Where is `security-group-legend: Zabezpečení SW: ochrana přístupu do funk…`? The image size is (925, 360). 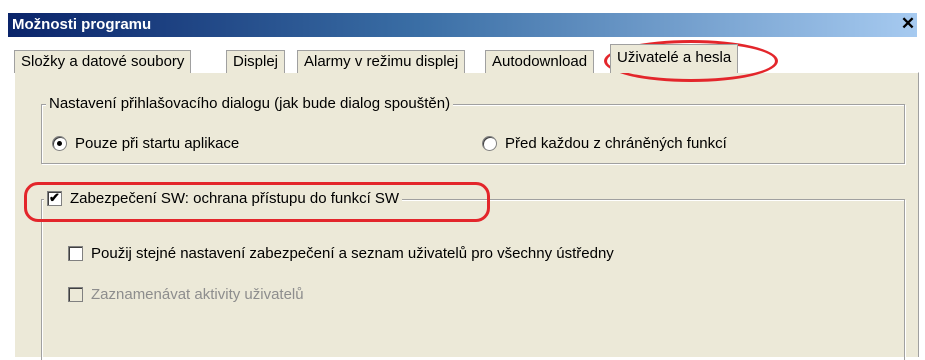 security-group-legend: Zabezpečení SW: ochrana přístupu do funk… is located at coordinates (235, 198).